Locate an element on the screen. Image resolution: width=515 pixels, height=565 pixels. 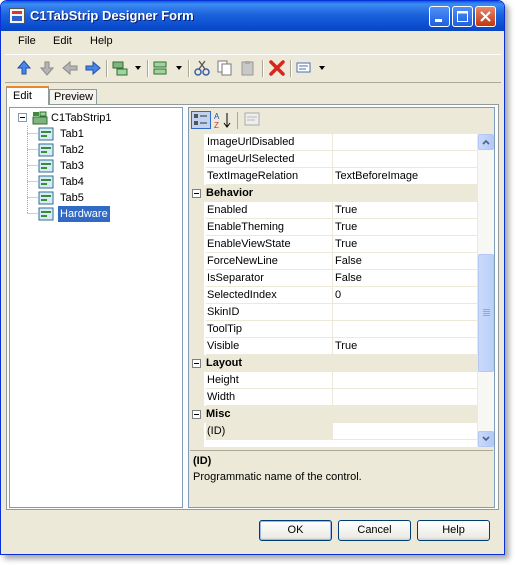
menu-file: File is located at coordinates (27, 41).